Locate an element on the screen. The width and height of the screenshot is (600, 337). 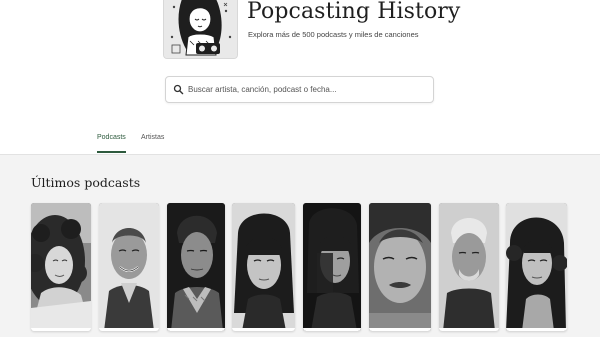
woman-long-curly-hair-photo is located at coordinates (536, 267).